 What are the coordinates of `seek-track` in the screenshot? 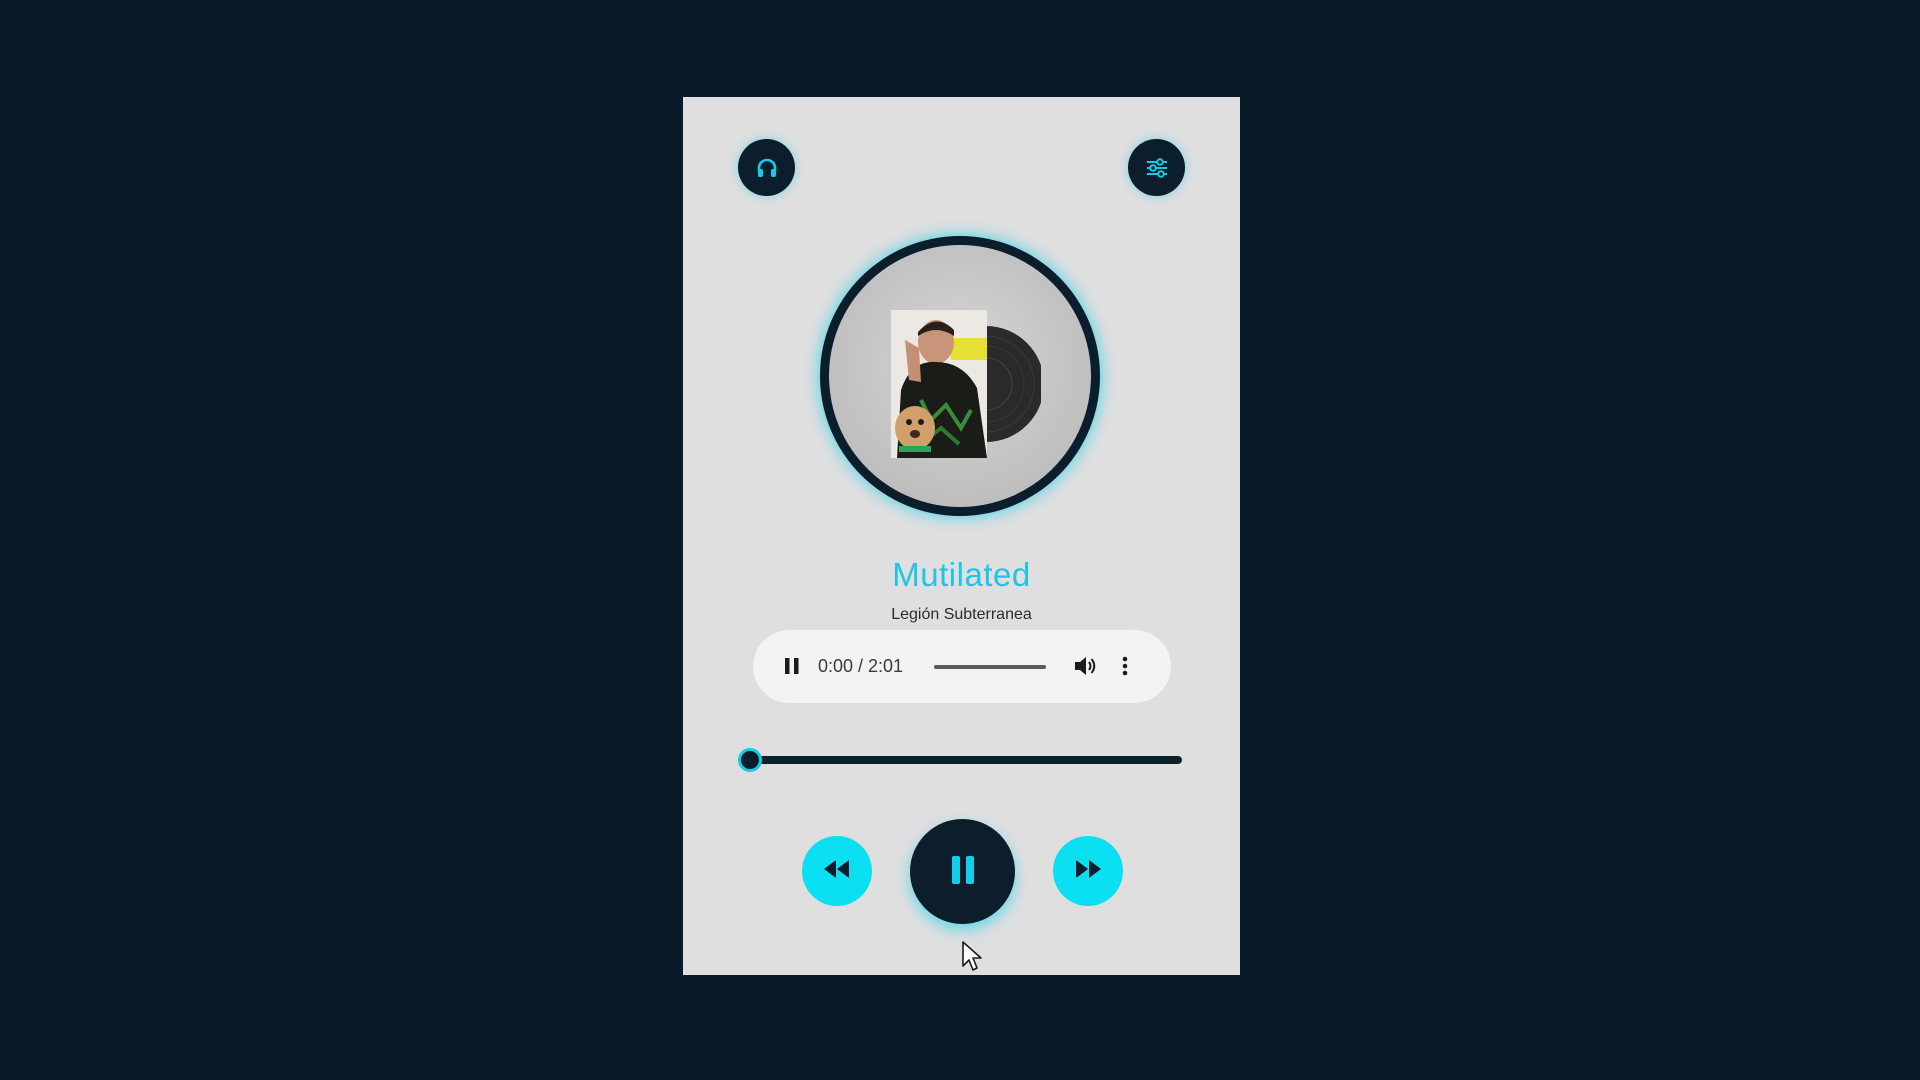 It's located at (960, 760).